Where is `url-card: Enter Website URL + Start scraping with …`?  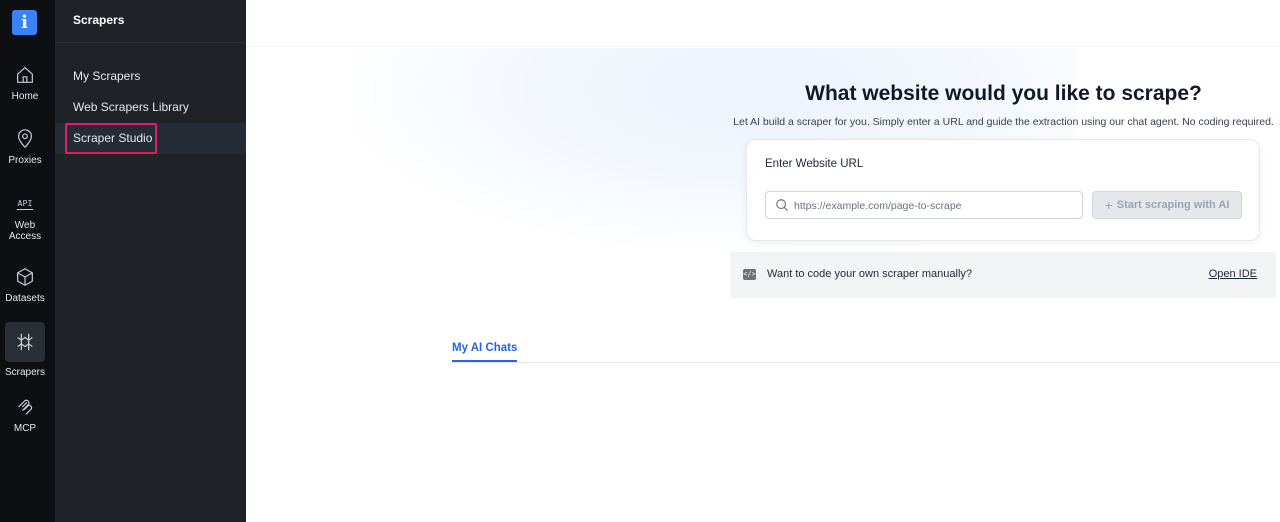 url-card: Enter Website URL + Start scraping with … is located at coordinates (1003, 190).